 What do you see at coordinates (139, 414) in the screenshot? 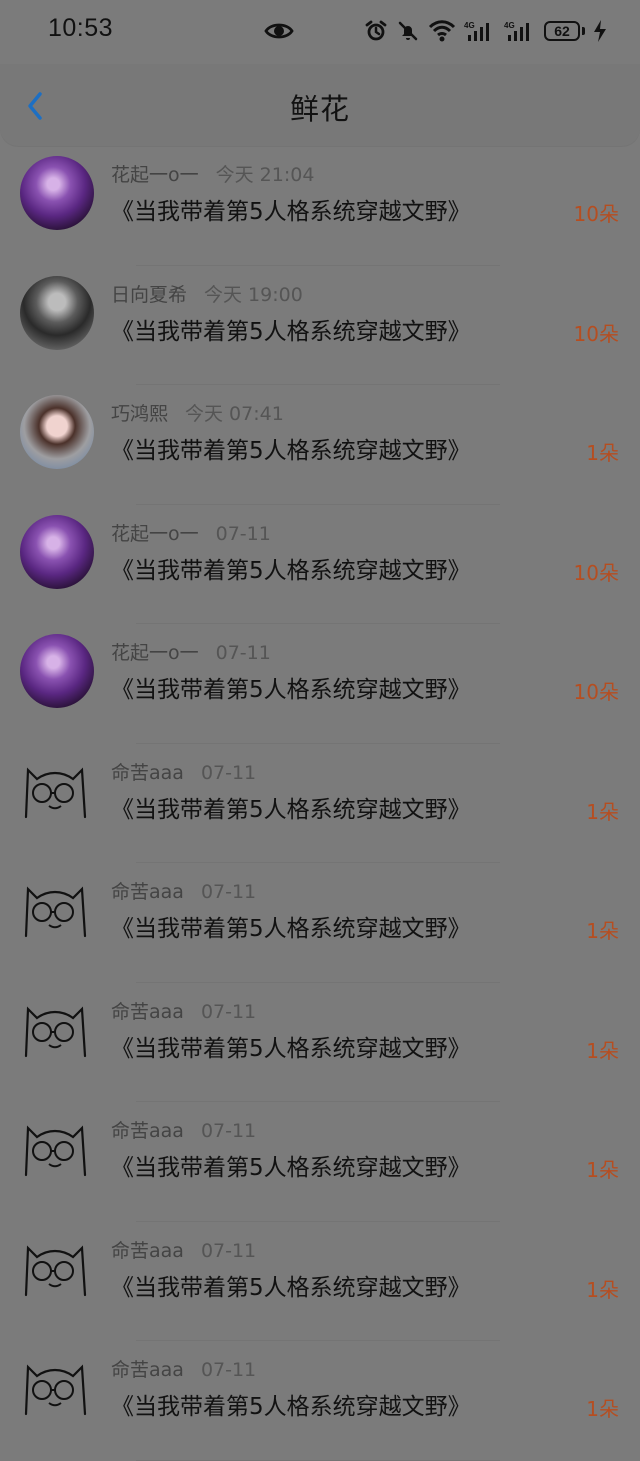
I see `username: 巧鸿熙` at bounding box center [139, 414].